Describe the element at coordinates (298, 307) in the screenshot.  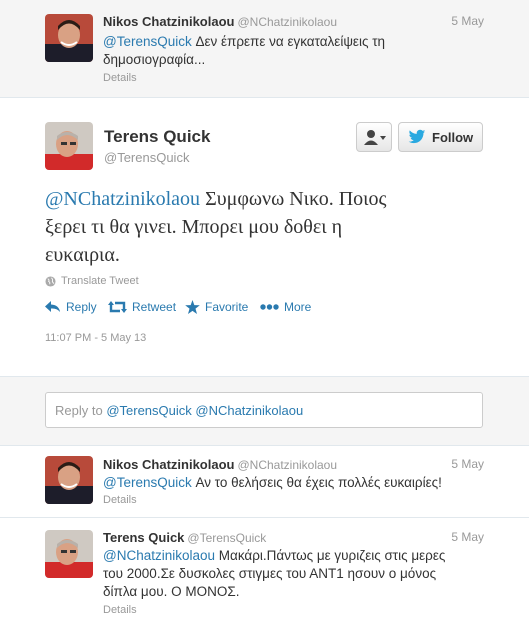
I see `more-label: More` at that location.